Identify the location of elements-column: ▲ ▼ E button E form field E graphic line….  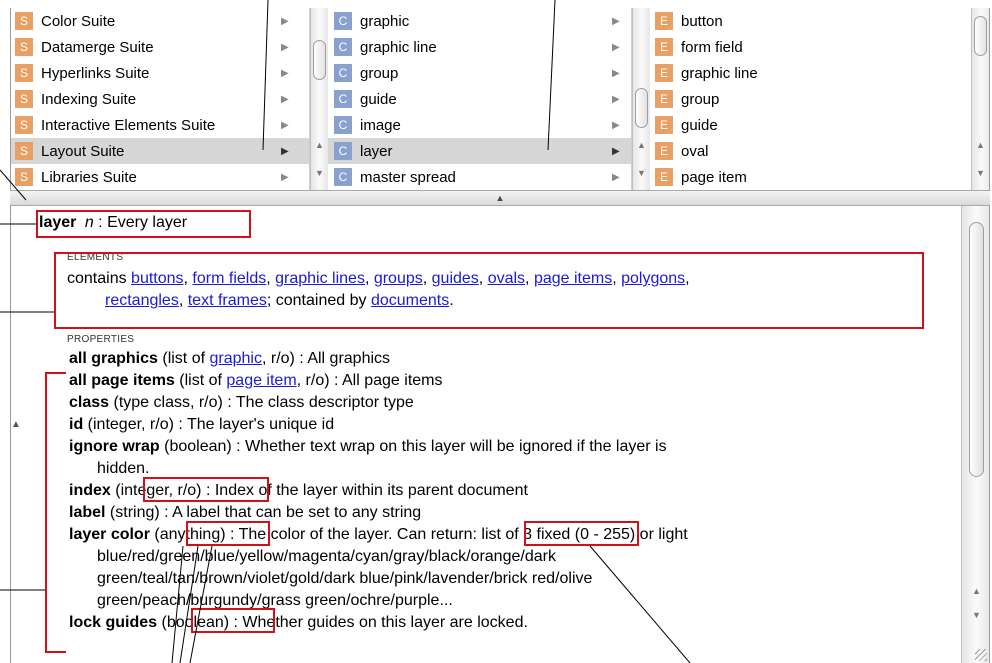
(810, 99).